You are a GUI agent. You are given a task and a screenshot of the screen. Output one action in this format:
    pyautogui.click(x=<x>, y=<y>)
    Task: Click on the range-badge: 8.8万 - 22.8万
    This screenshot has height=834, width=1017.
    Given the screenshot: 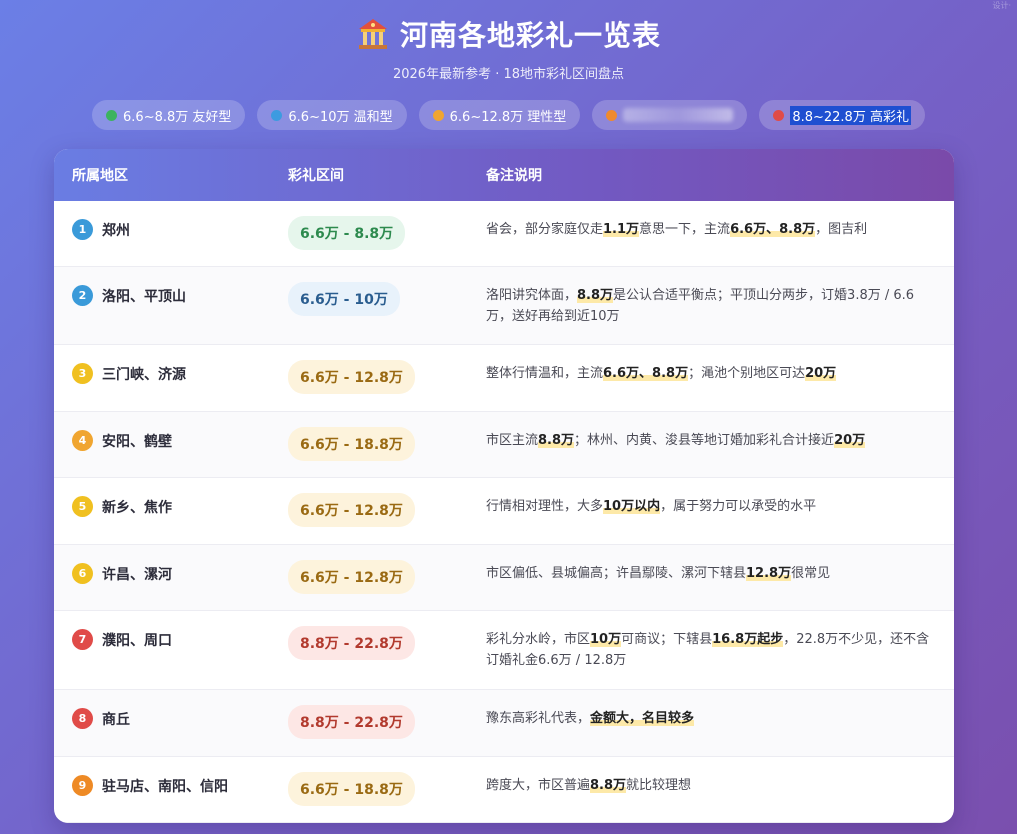 What is the action you would take?
    pyautogui.click(x=351, y=722)
    